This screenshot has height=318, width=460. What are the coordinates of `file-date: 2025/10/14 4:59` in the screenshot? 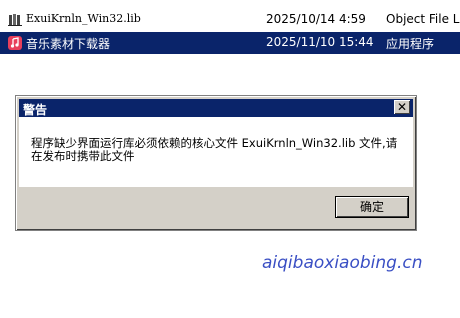 It's located at (316, 19).